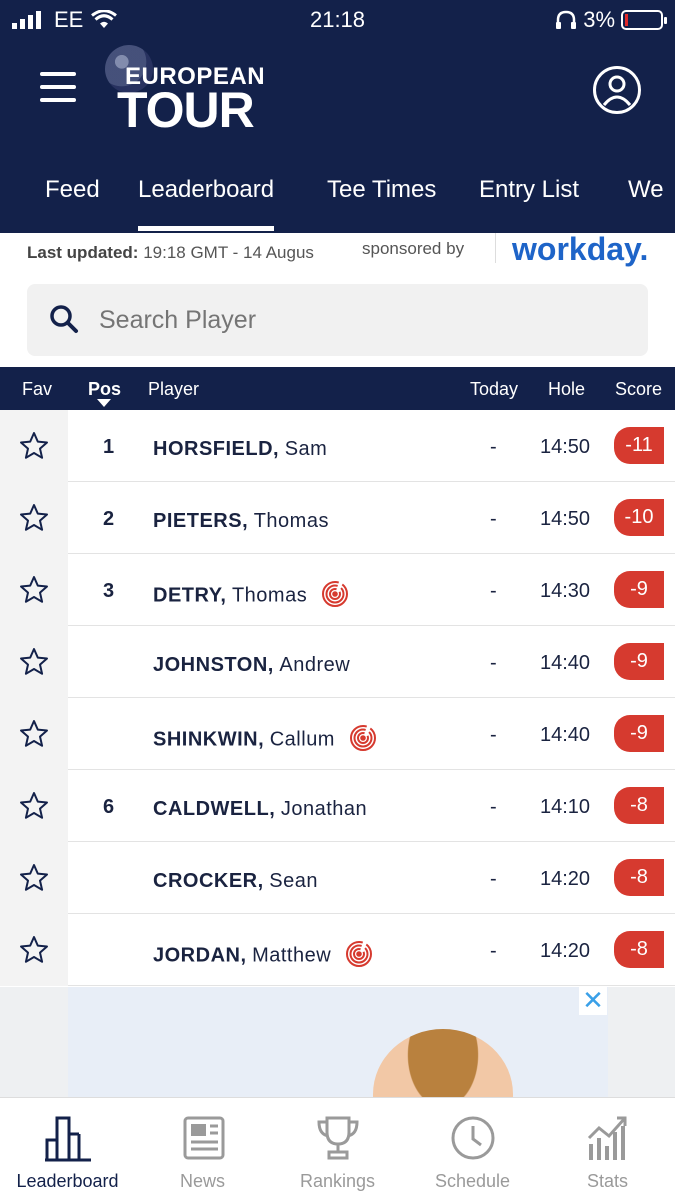 This screenshot has height=1200, width=675. I want to click on player-last-name: CALDWELL,, so click(214, 809).